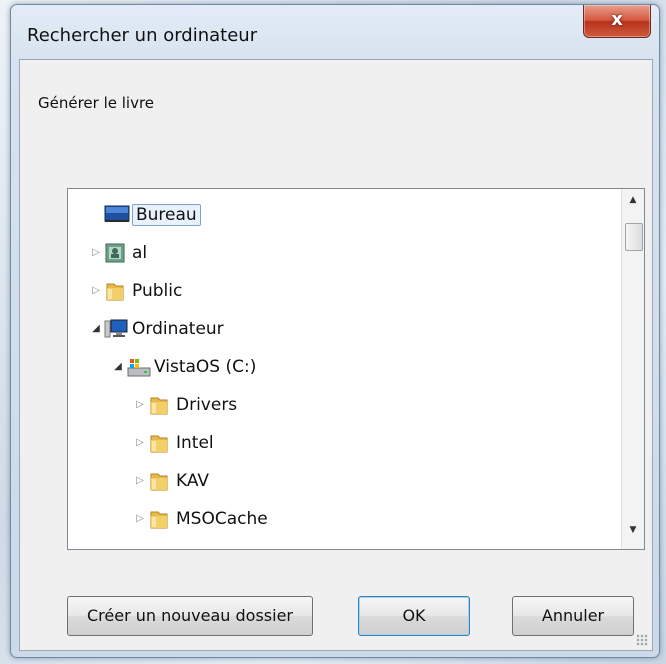 This screenshot has width=666, height=664. Describe the element at coordinates (642, 640) in the screenshot. I see `resize-grip` at that location.